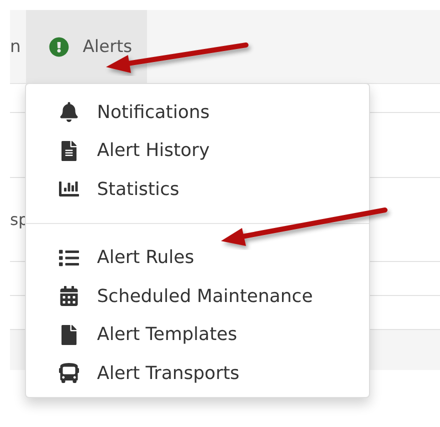  What do you see at coordinates (197, 189) in the screenshot?
I see `menu-item: Statistics` at bounding box center [197, 189].